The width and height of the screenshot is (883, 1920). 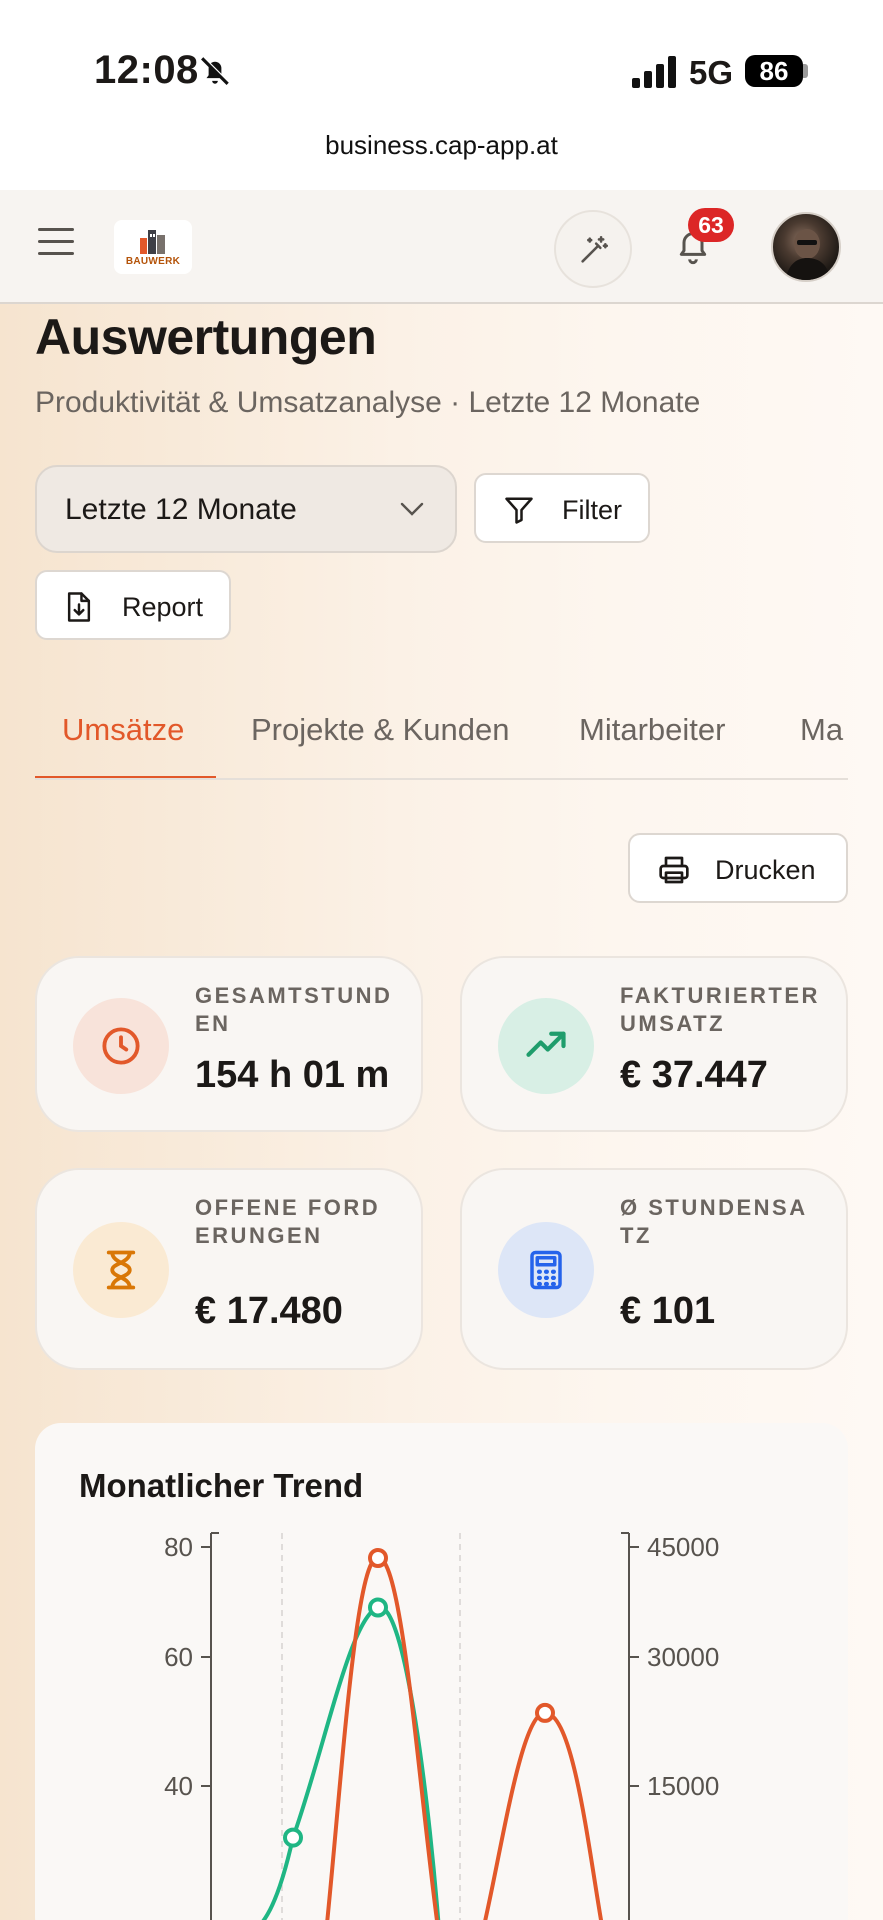 I want to click on report-button: Report, so click(x=133, y=605).